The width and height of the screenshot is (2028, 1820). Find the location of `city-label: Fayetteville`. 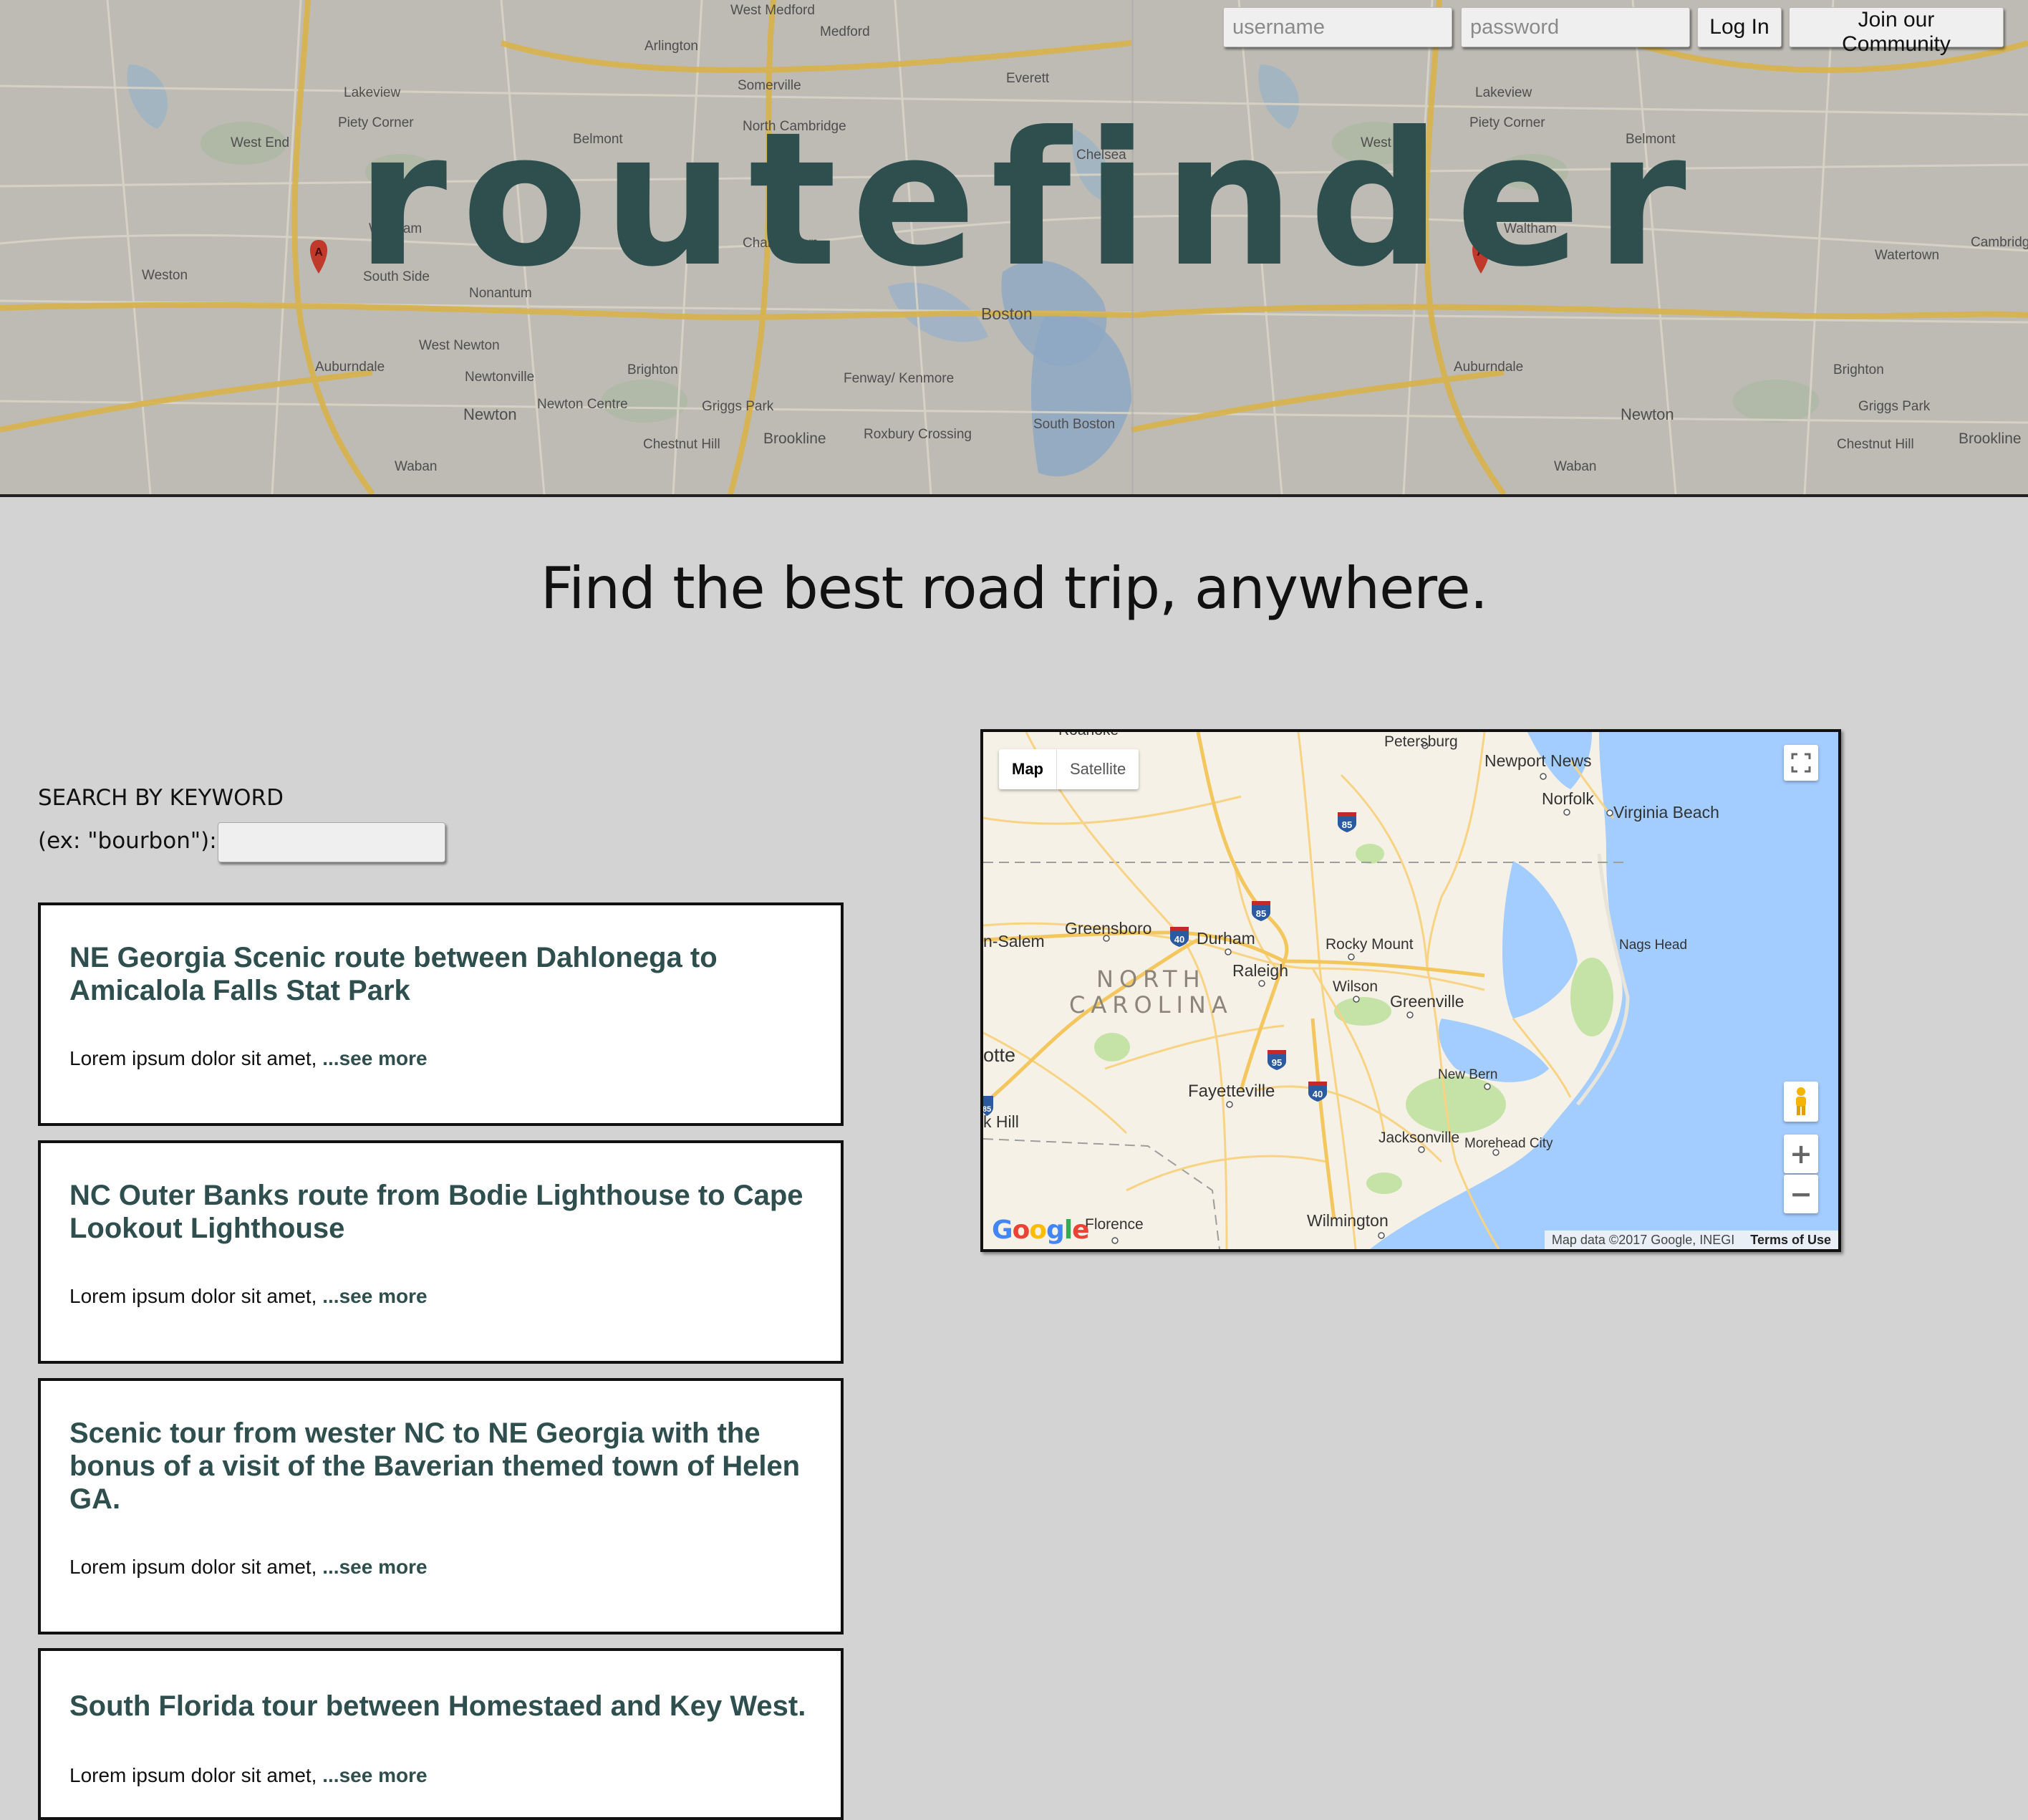

city-label: Fayetteville is located at coordinates (1231, 1091).